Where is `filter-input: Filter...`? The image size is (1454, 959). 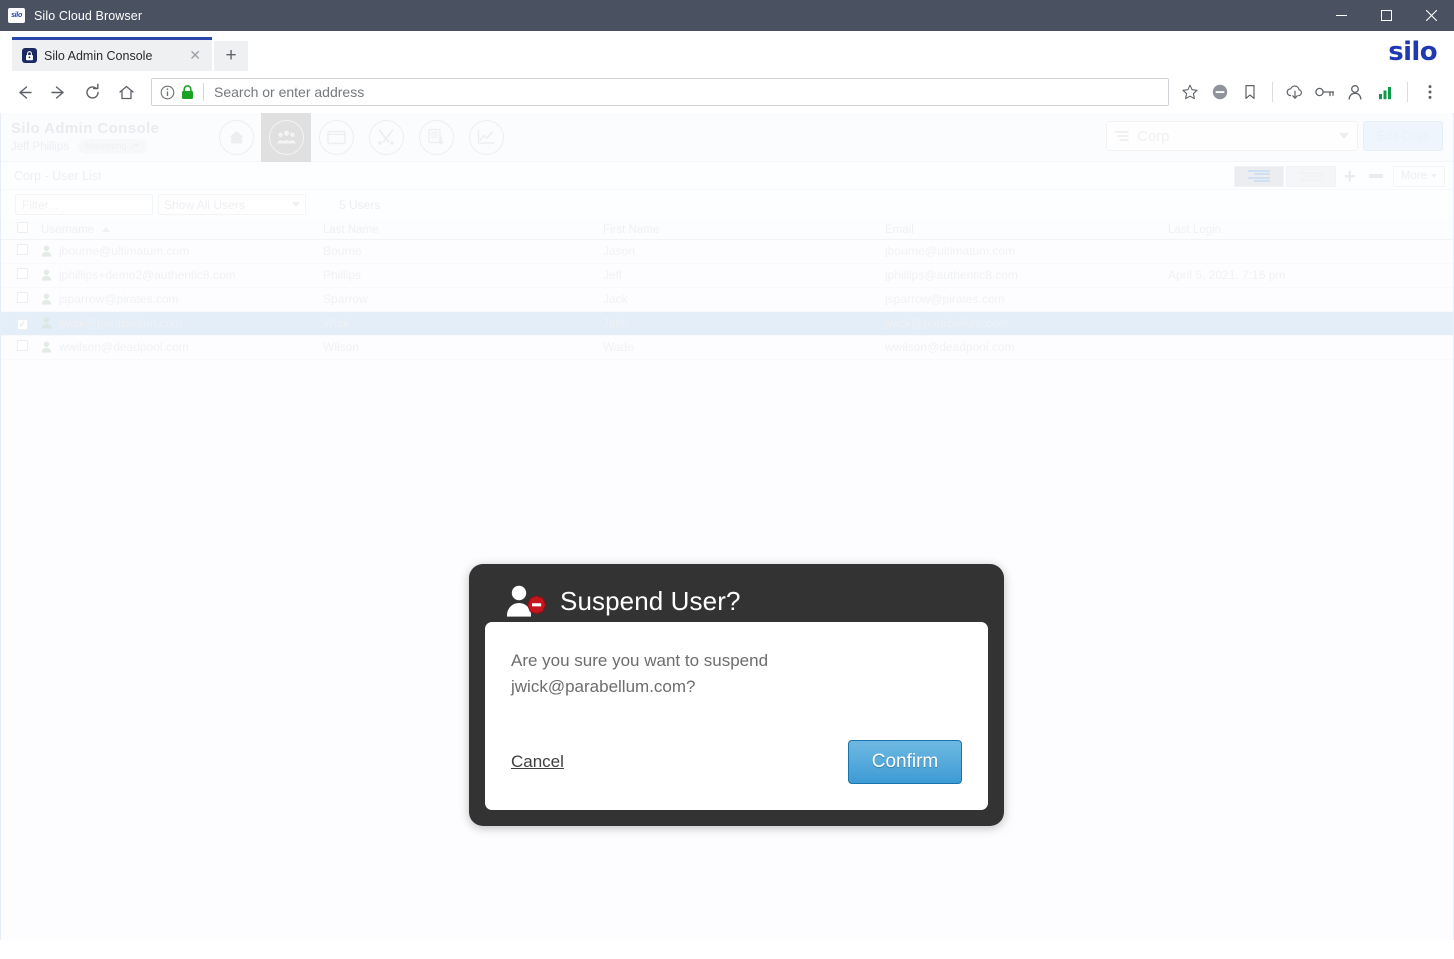 filter-input: Filter... is located at coordinates (84, 204).